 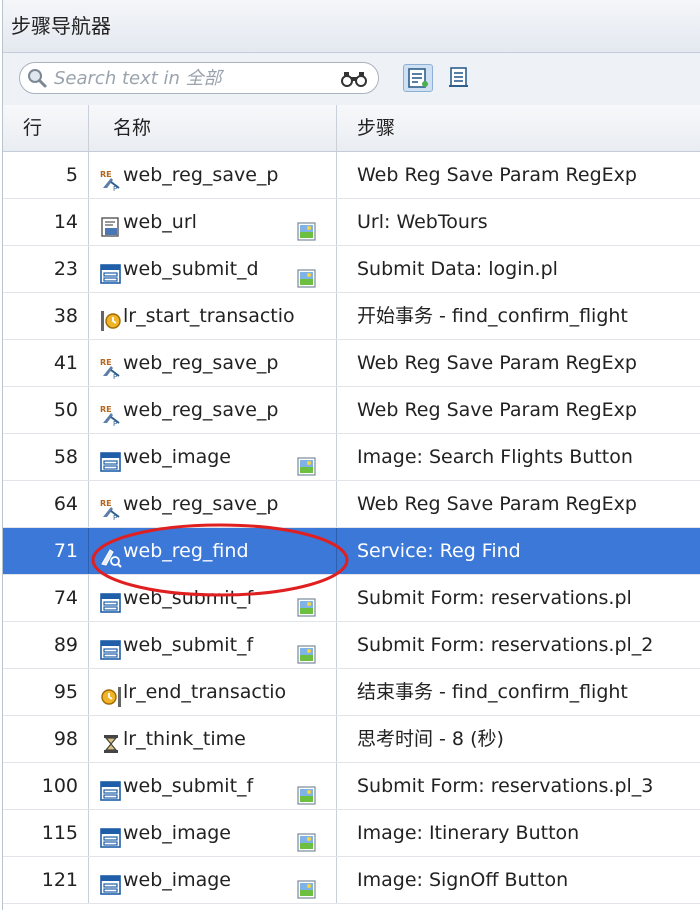 What do you see at coordinates (351, 457) in the screenshot?
I see `table-row: 58 web_image Image: Search Flights Button` at bounding box center [351, 457].